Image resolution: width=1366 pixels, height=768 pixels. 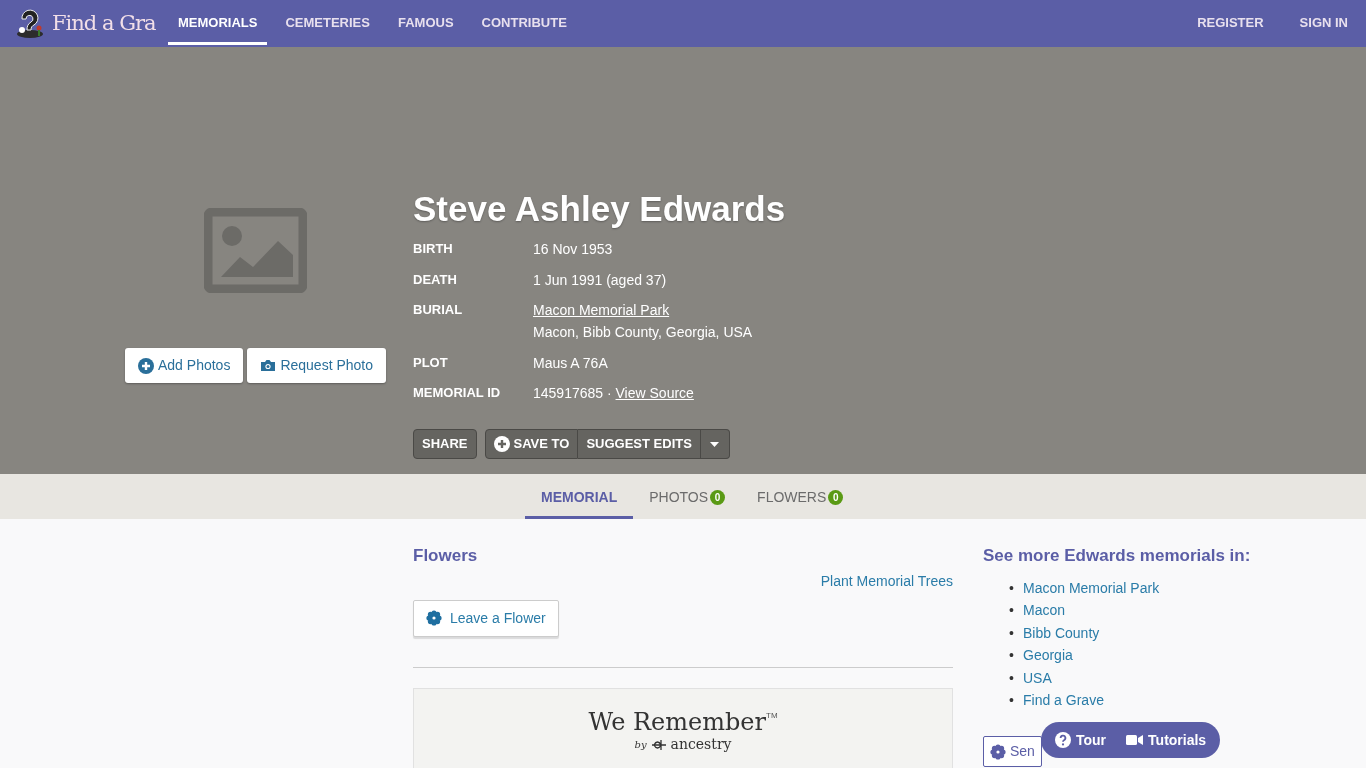 I want to click on question-icon, so click(x=1063, y=740).